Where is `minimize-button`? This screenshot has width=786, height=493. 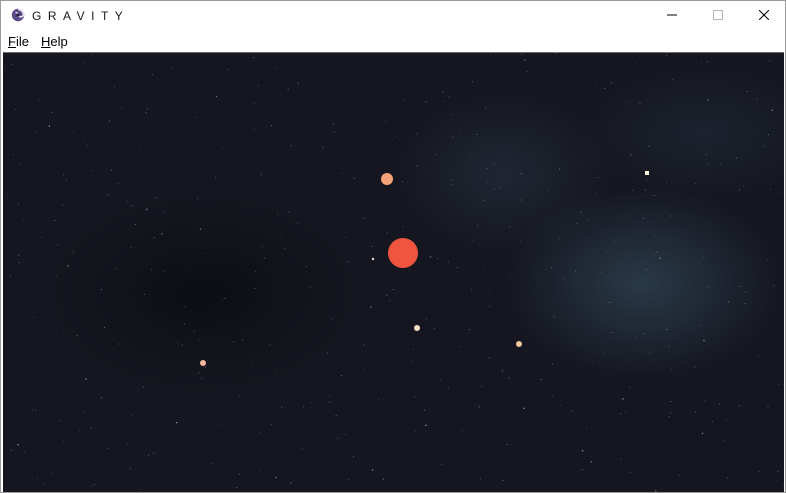
minimize-button is located at coordinates (672, 16).